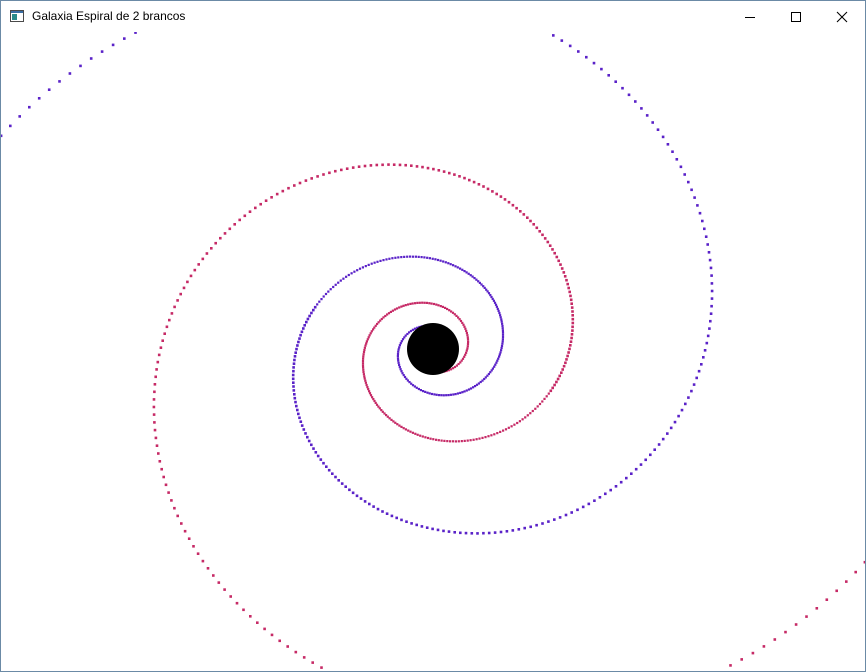 The width and height of the screenshot is (866, 672). I want to click on minimize-button, so click(750, 16).